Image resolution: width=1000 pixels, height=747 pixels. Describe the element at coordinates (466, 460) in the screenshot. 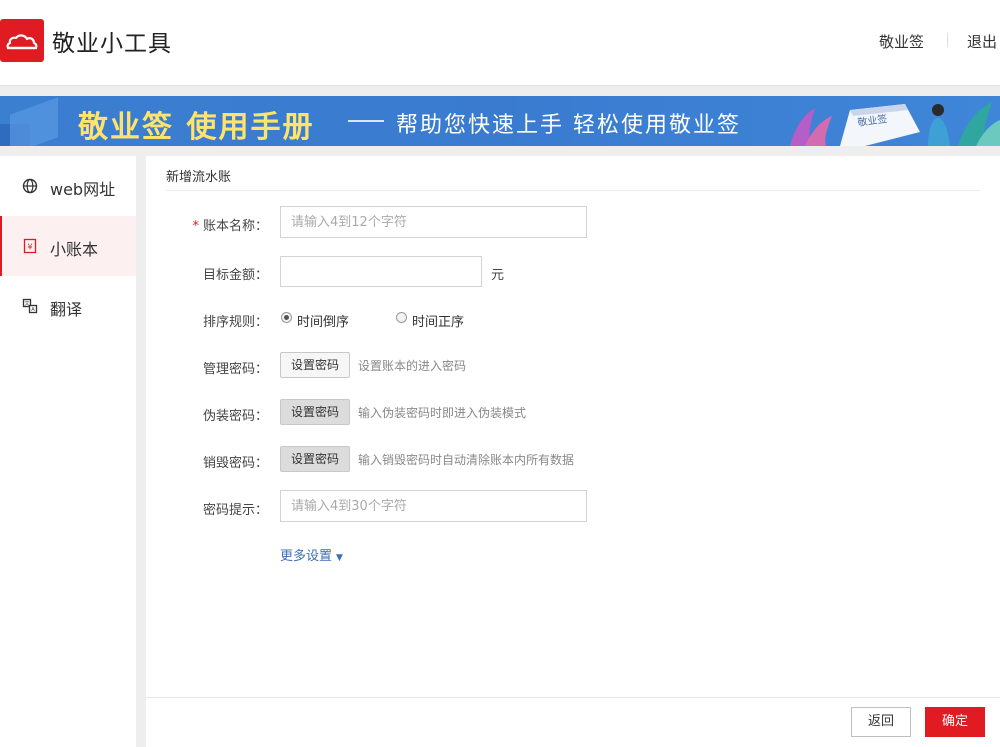

I see `destroy-password-hint: 输入销毁密码时自动清除账本内所有数据` at that location.